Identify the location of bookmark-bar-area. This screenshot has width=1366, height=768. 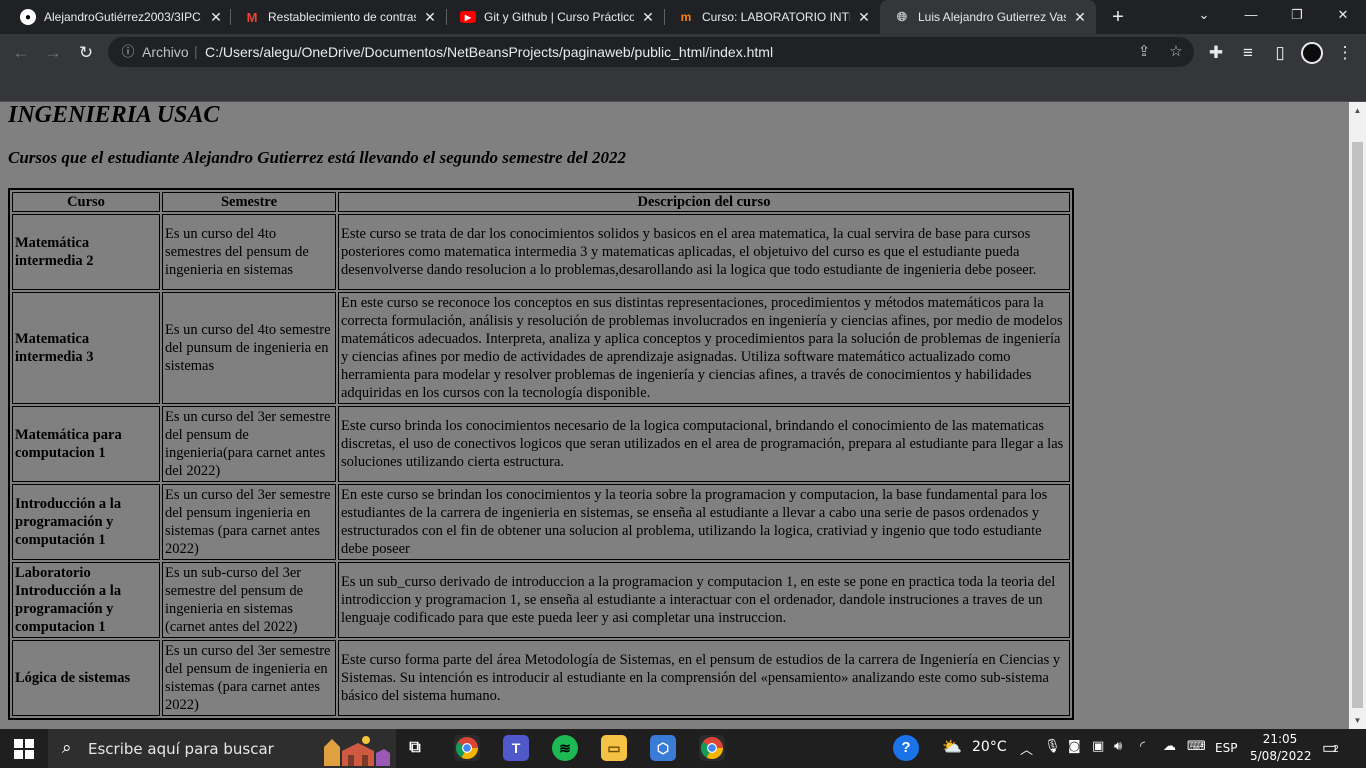
(683, 86).